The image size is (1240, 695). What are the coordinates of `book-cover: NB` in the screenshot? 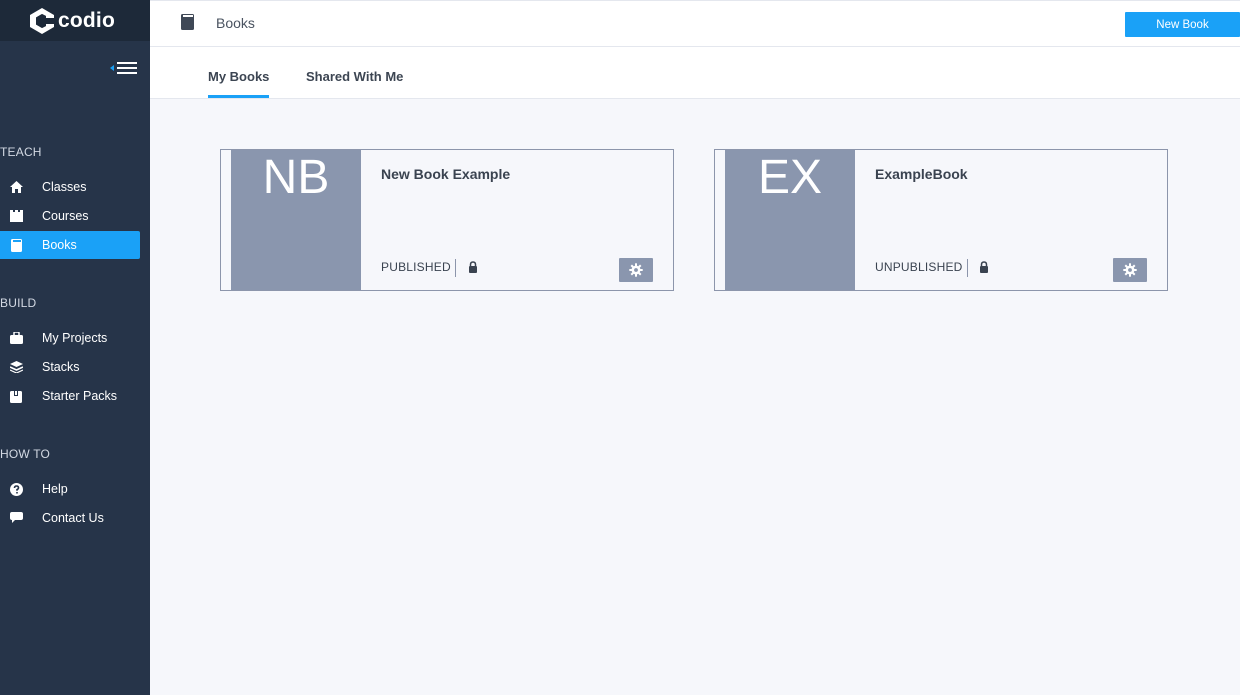 It's located at (296, 220).